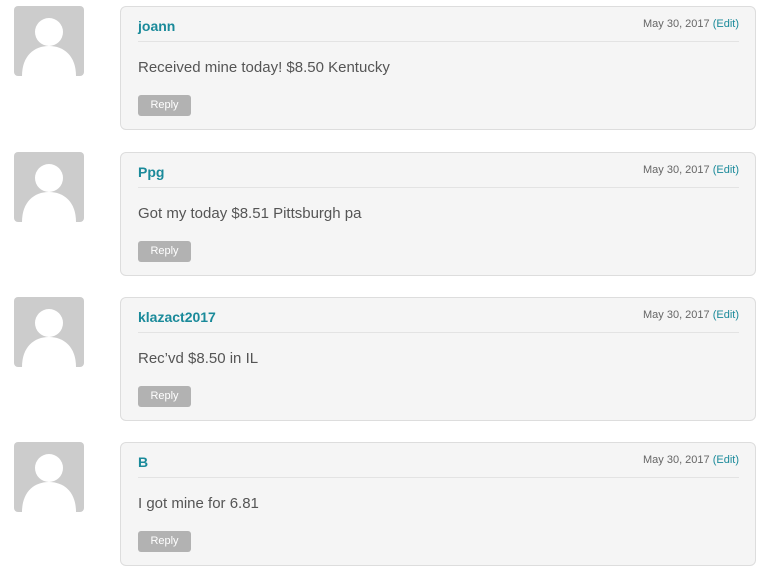 Image resolution: width=769 pixels, height=575 pixels. What do you see at coordinates (264, 67) in the screenshot?
I see `comment-text: Received mine today! $8.50 Kentucky` at bounding box center [264, 67].